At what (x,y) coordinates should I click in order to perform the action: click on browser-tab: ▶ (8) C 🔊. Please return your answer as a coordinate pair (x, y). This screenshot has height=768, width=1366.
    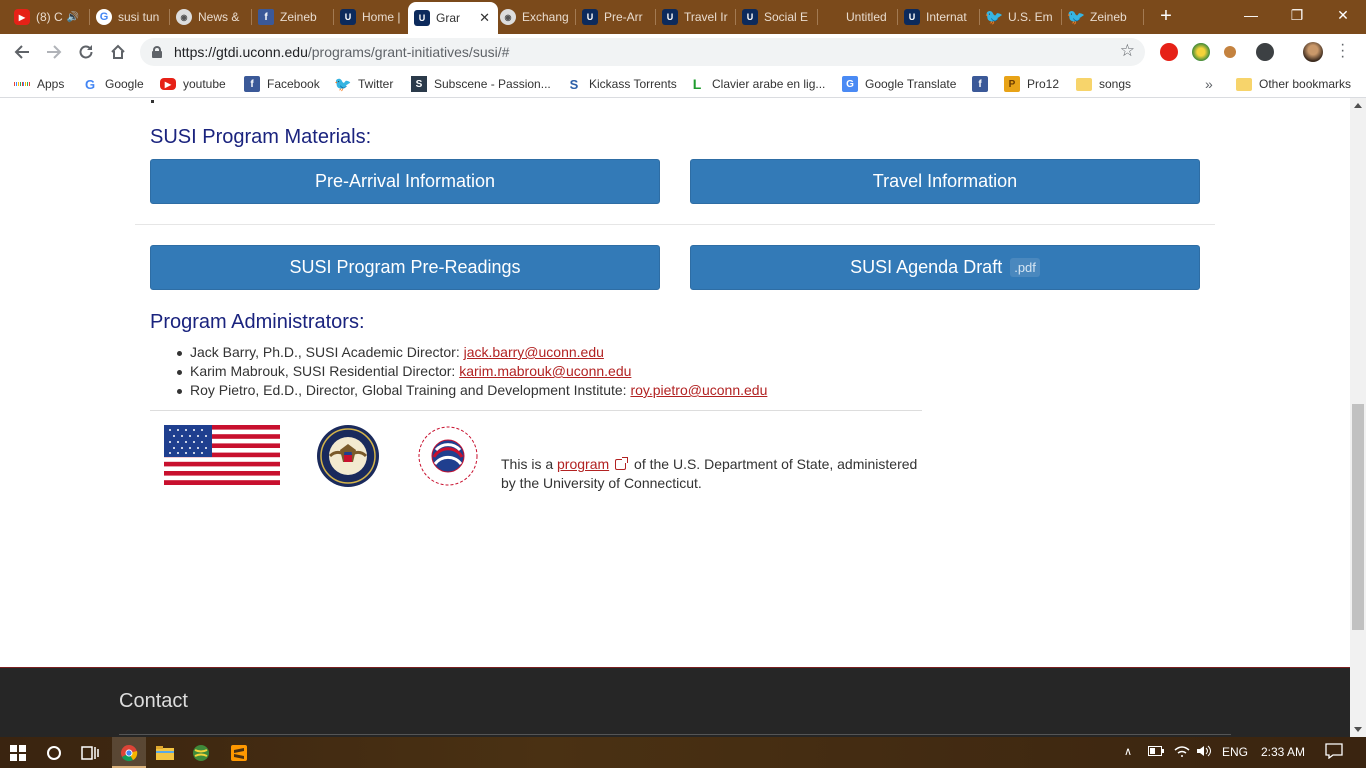
    Looking at the image, I should click on (49, 17).